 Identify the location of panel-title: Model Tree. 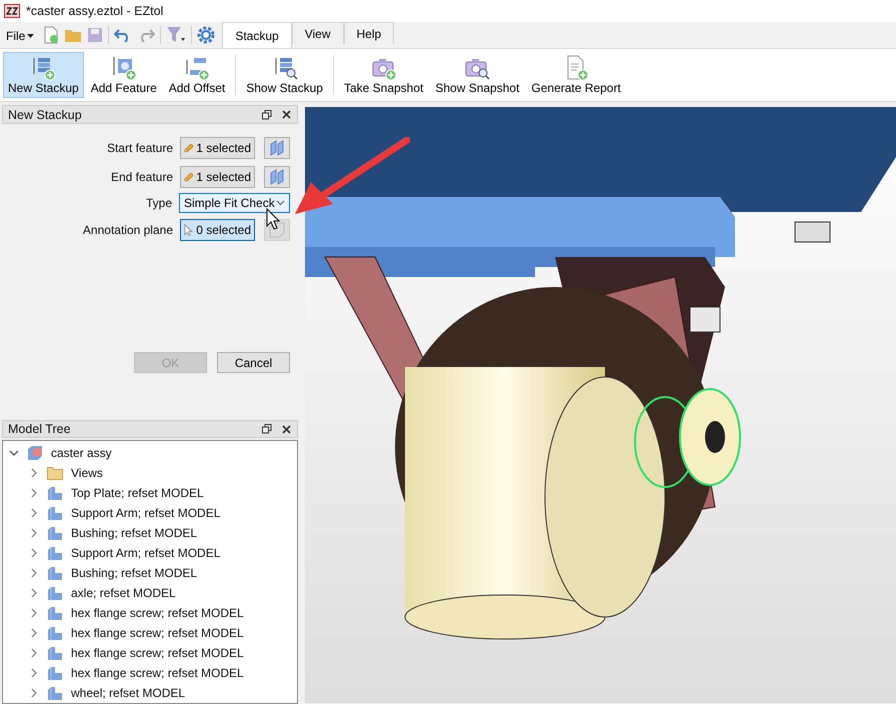
(39, 429).